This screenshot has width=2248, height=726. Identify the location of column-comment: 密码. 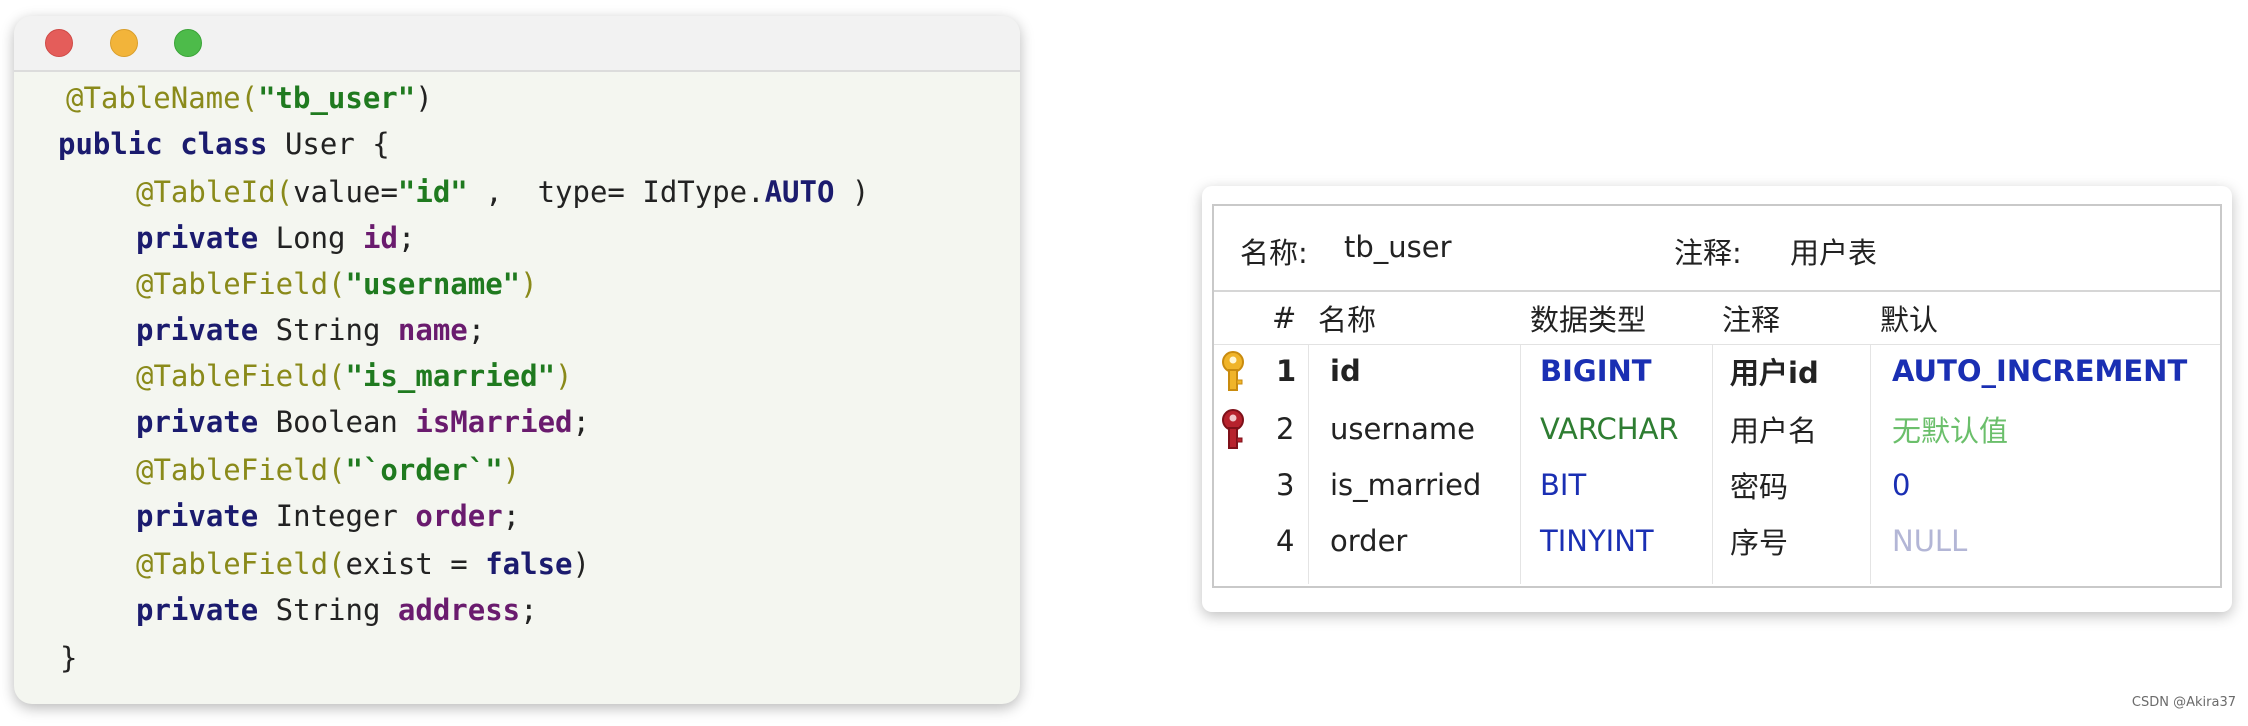
(1759, 487).